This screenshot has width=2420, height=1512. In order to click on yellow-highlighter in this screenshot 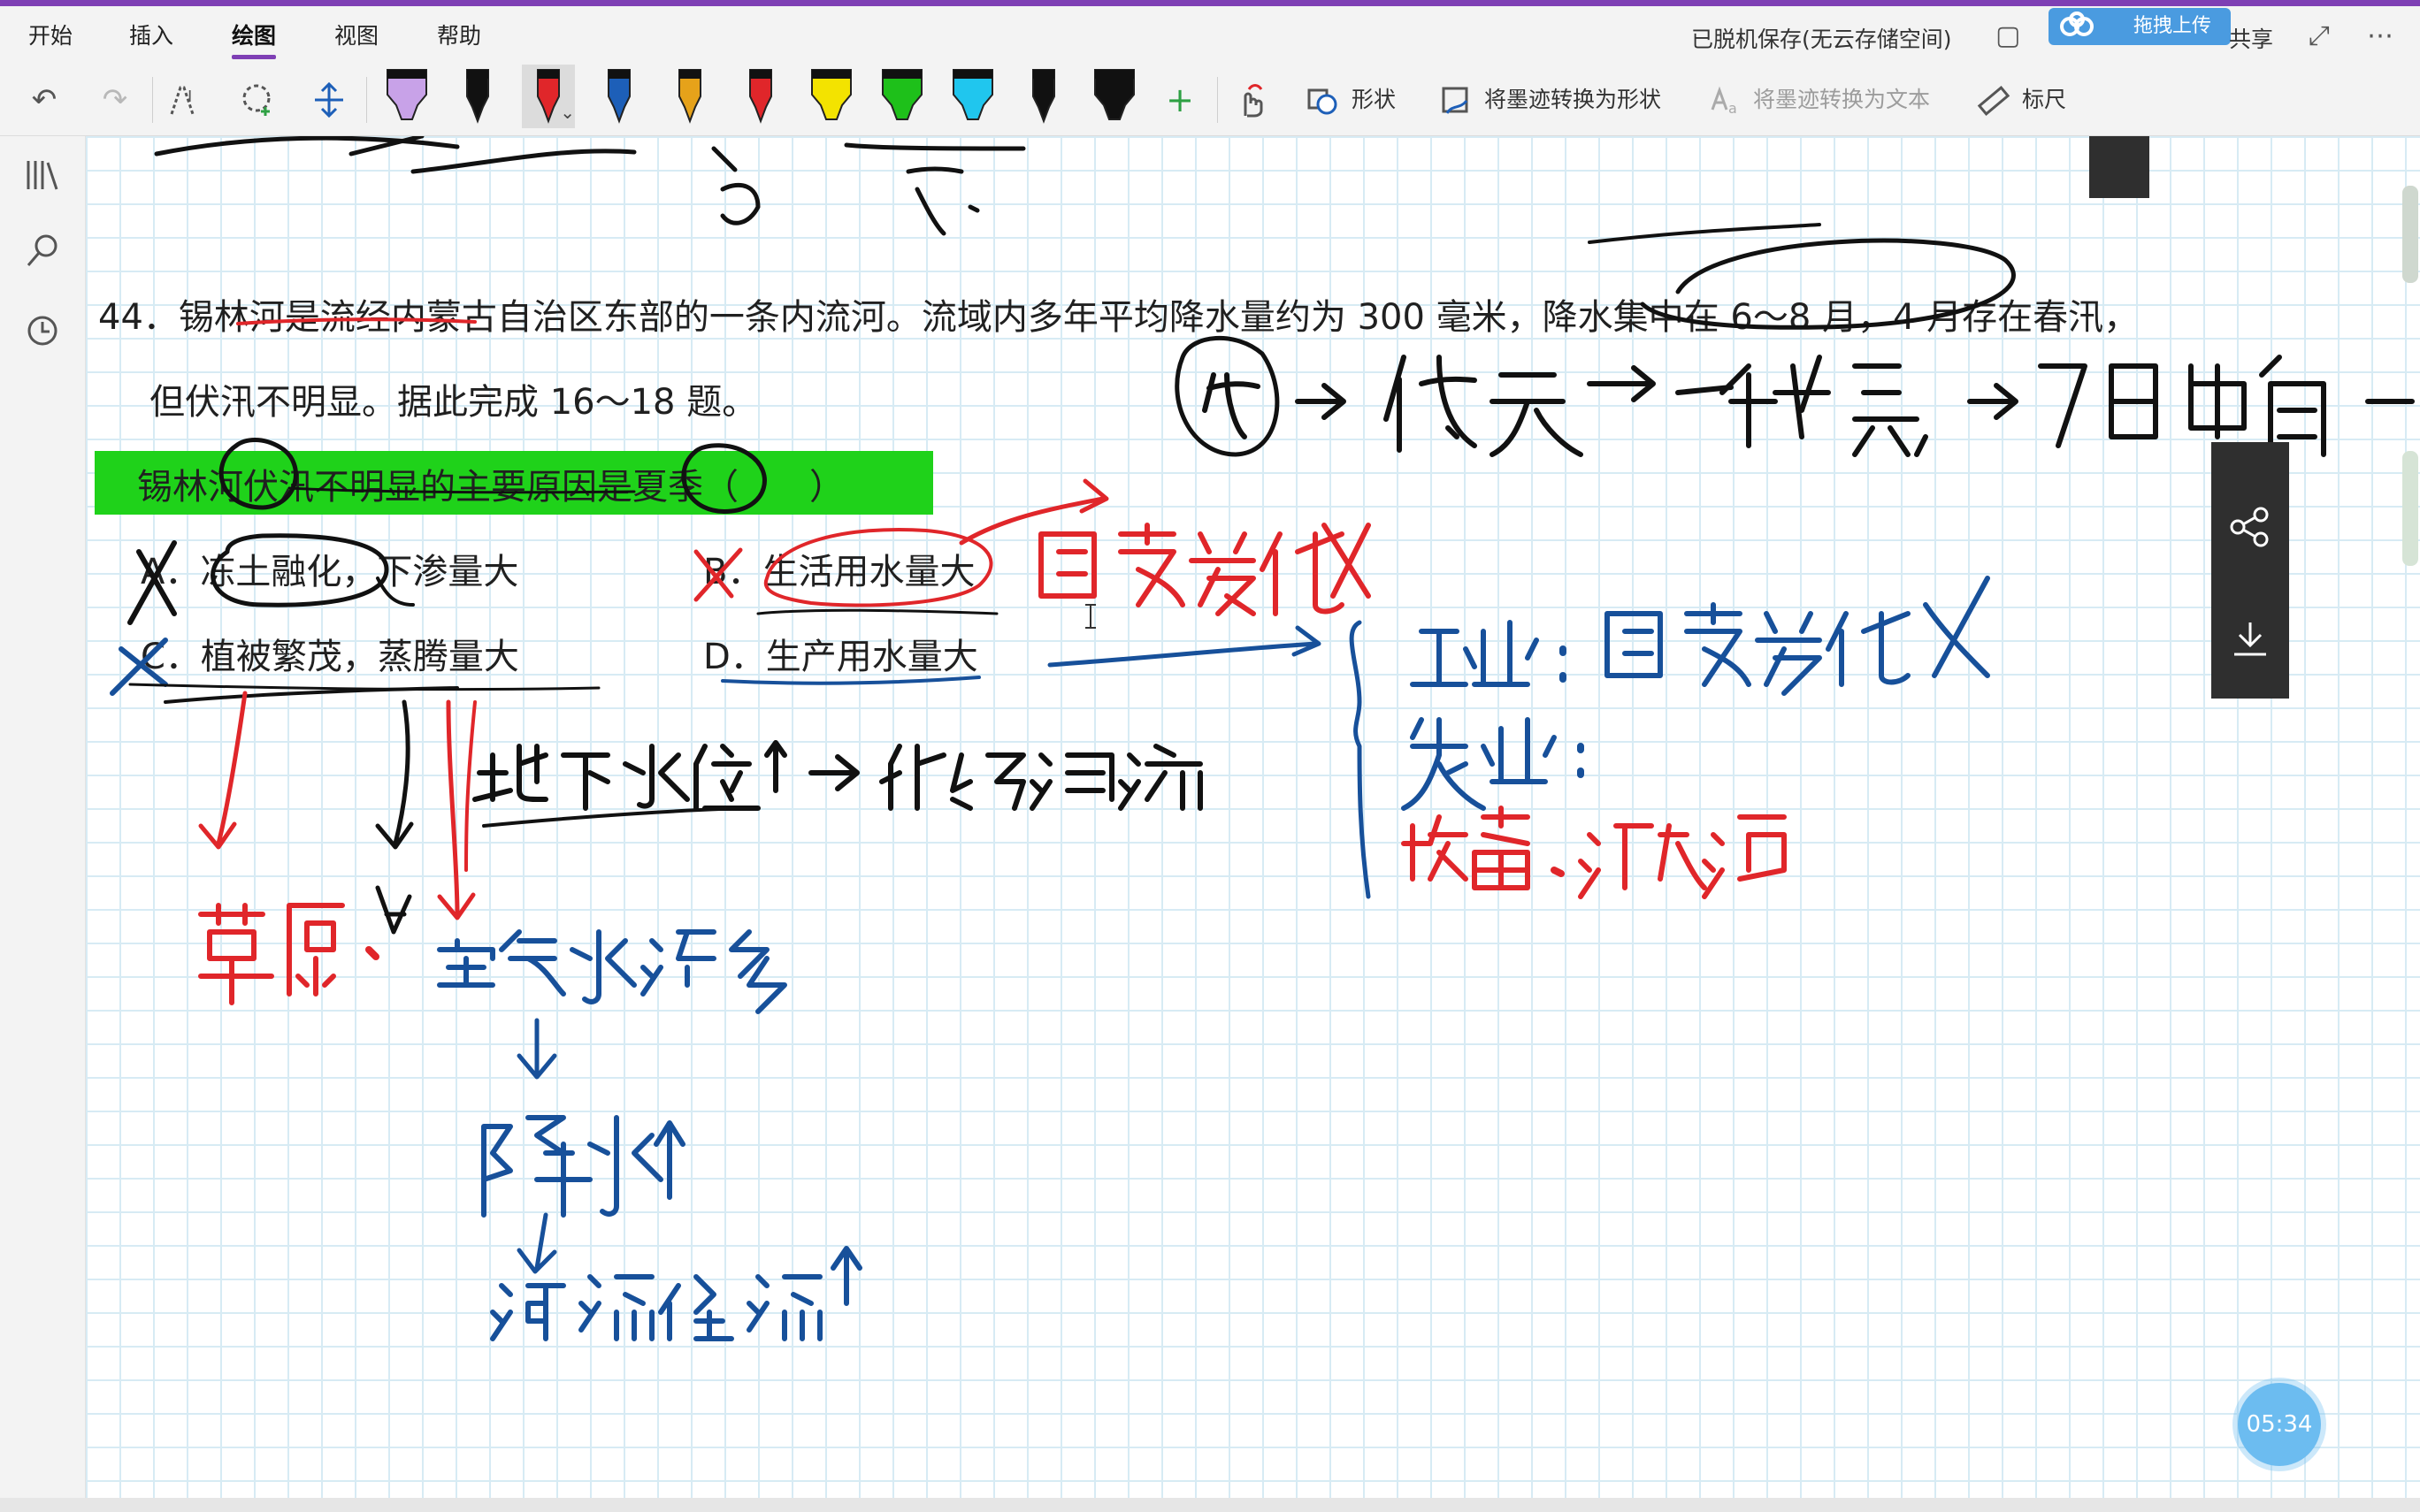, I will do `click(832, 96)`.